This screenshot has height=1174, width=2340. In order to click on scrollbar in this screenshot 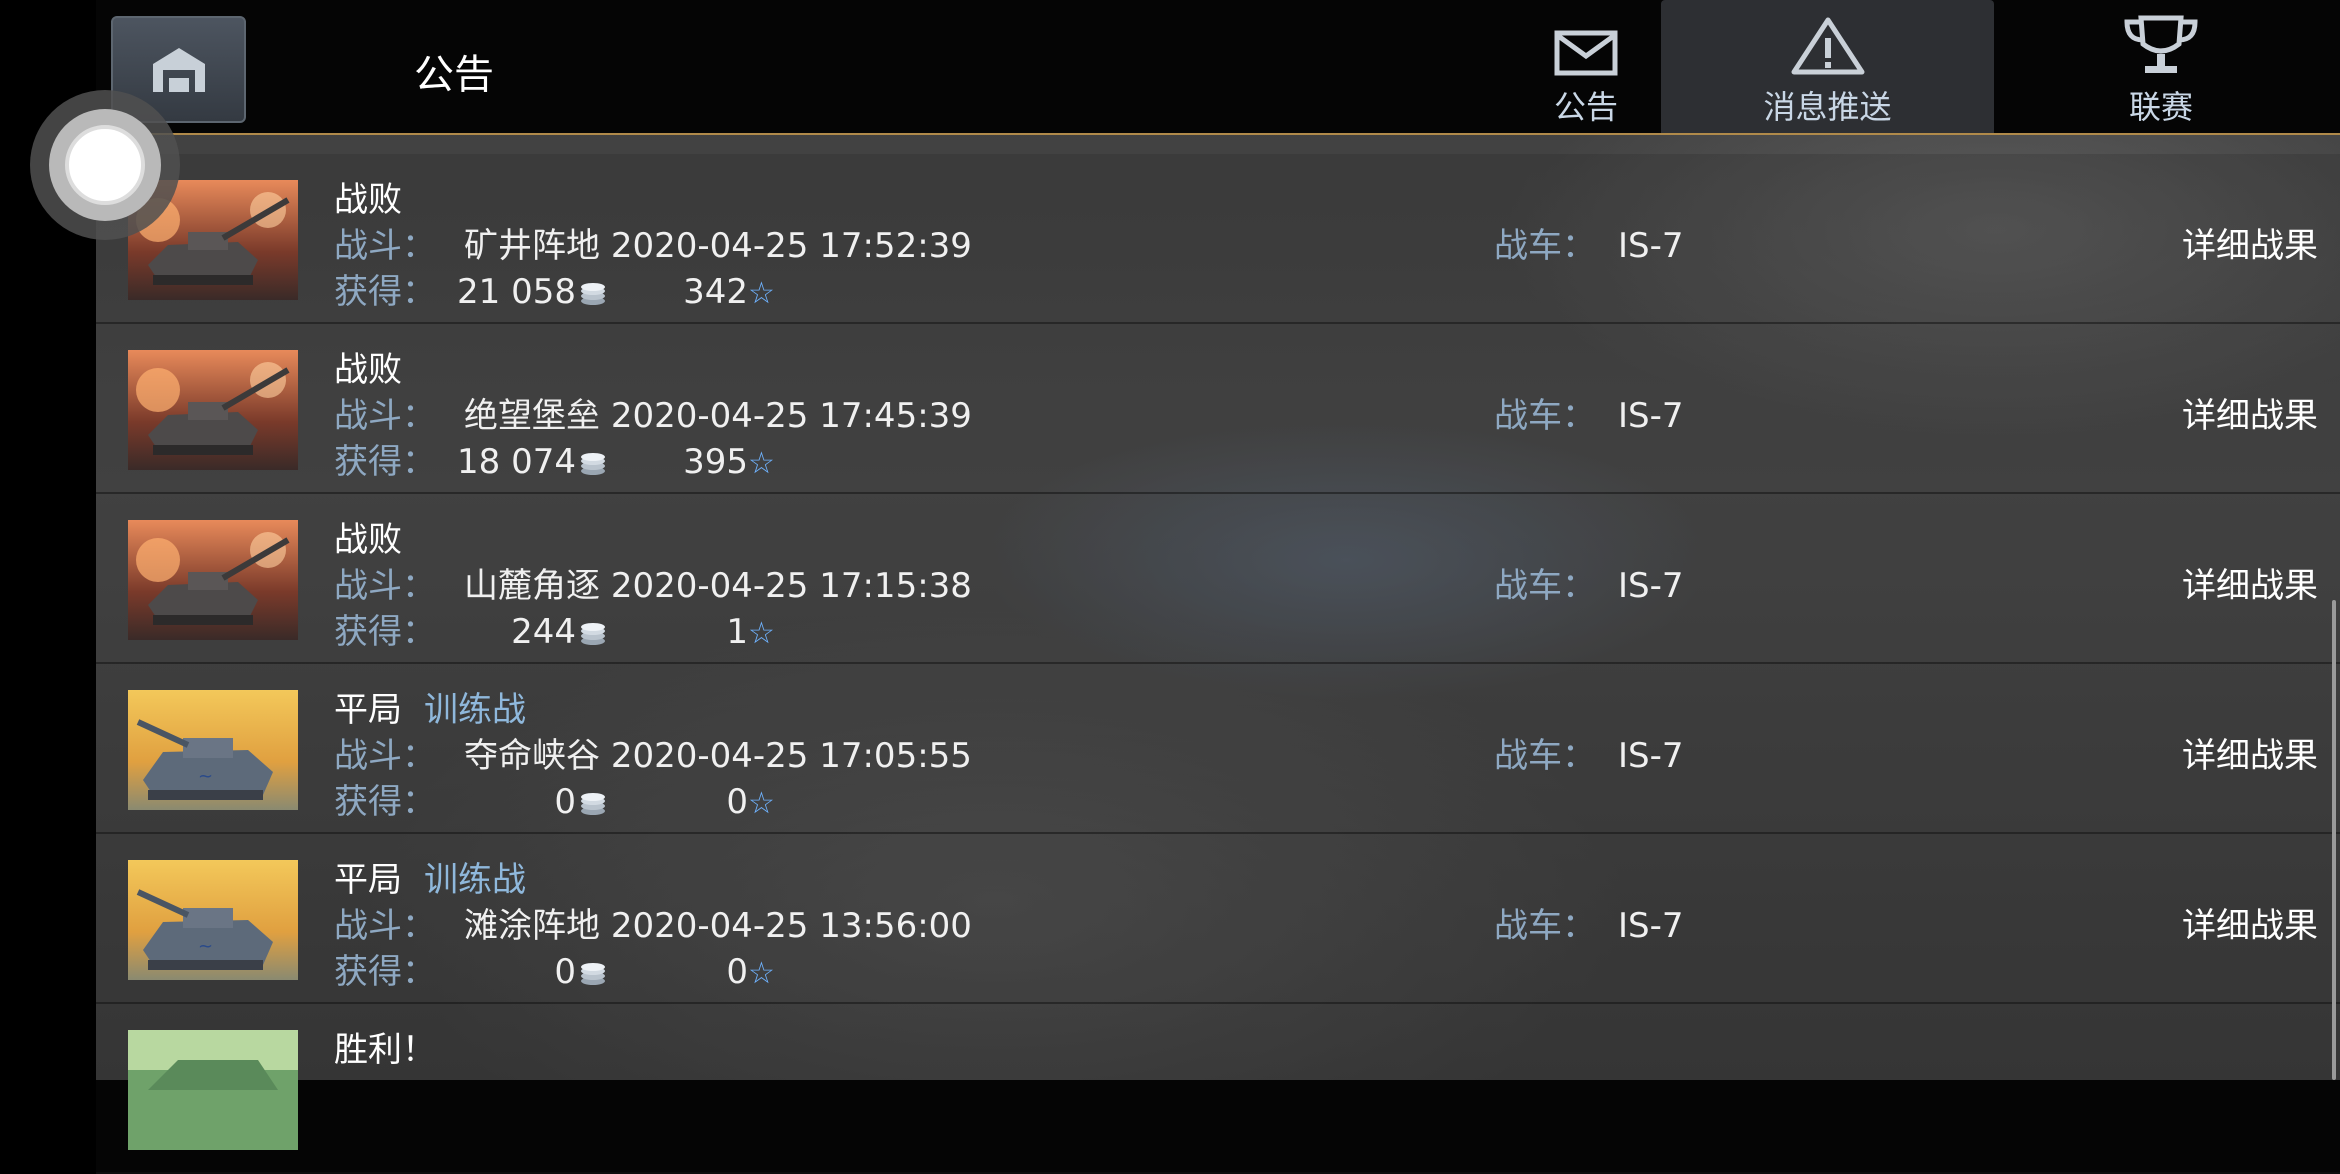, I will do `click(2334, 840)`.